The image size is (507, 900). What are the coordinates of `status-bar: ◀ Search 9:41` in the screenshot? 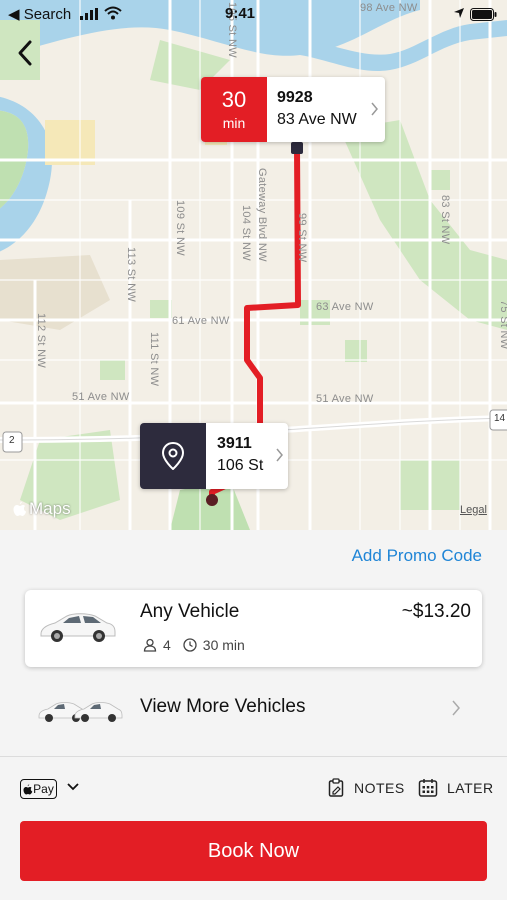 It's located at (253, 14).